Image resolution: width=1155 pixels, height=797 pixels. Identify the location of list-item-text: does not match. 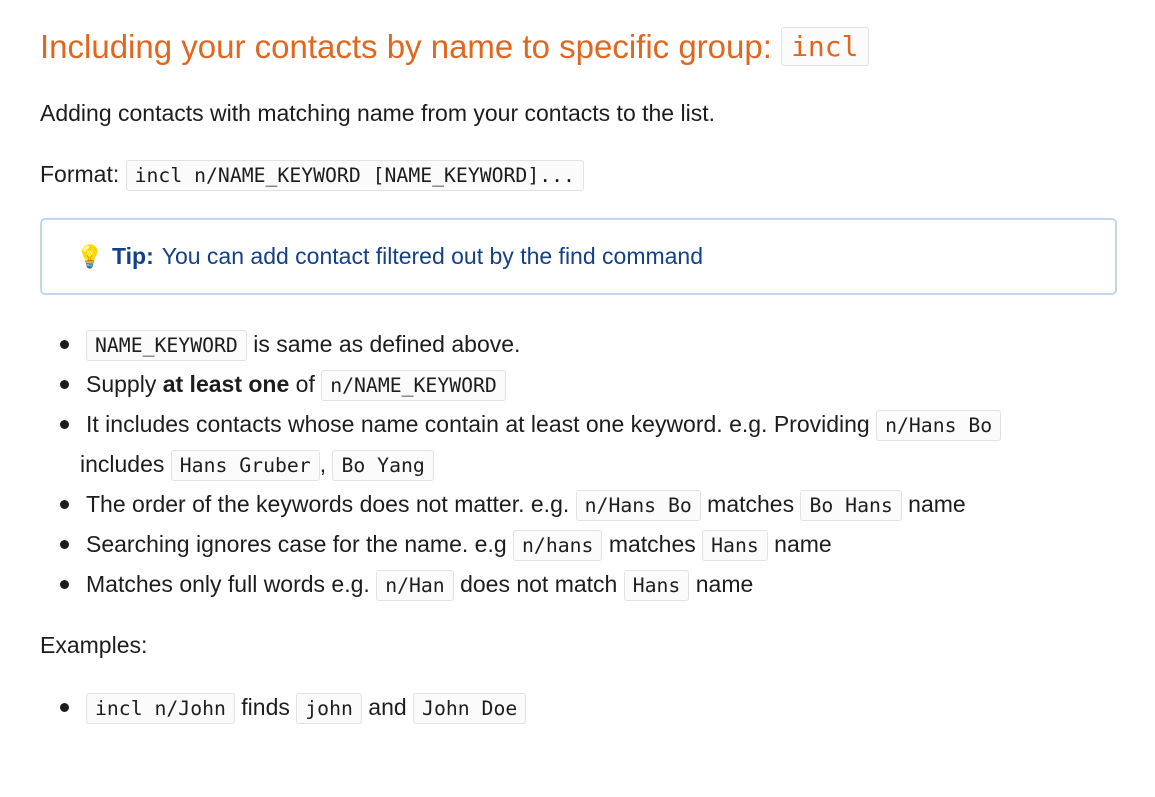
(538, 584).